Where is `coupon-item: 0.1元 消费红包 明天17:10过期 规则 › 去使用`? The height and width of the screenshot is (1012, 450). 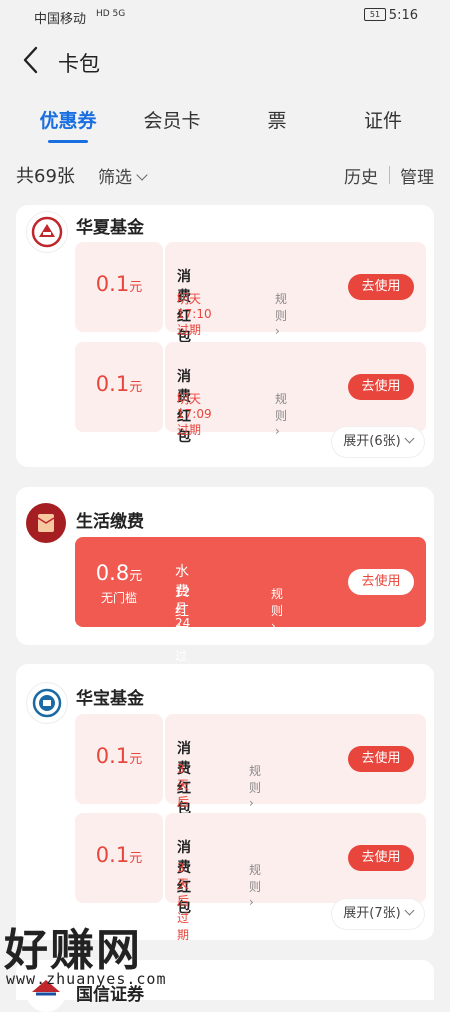
coupon-item: 0.1元 消费红包 明天17:10过期 规则 › 去使用 is located at coordinates (250, 293).